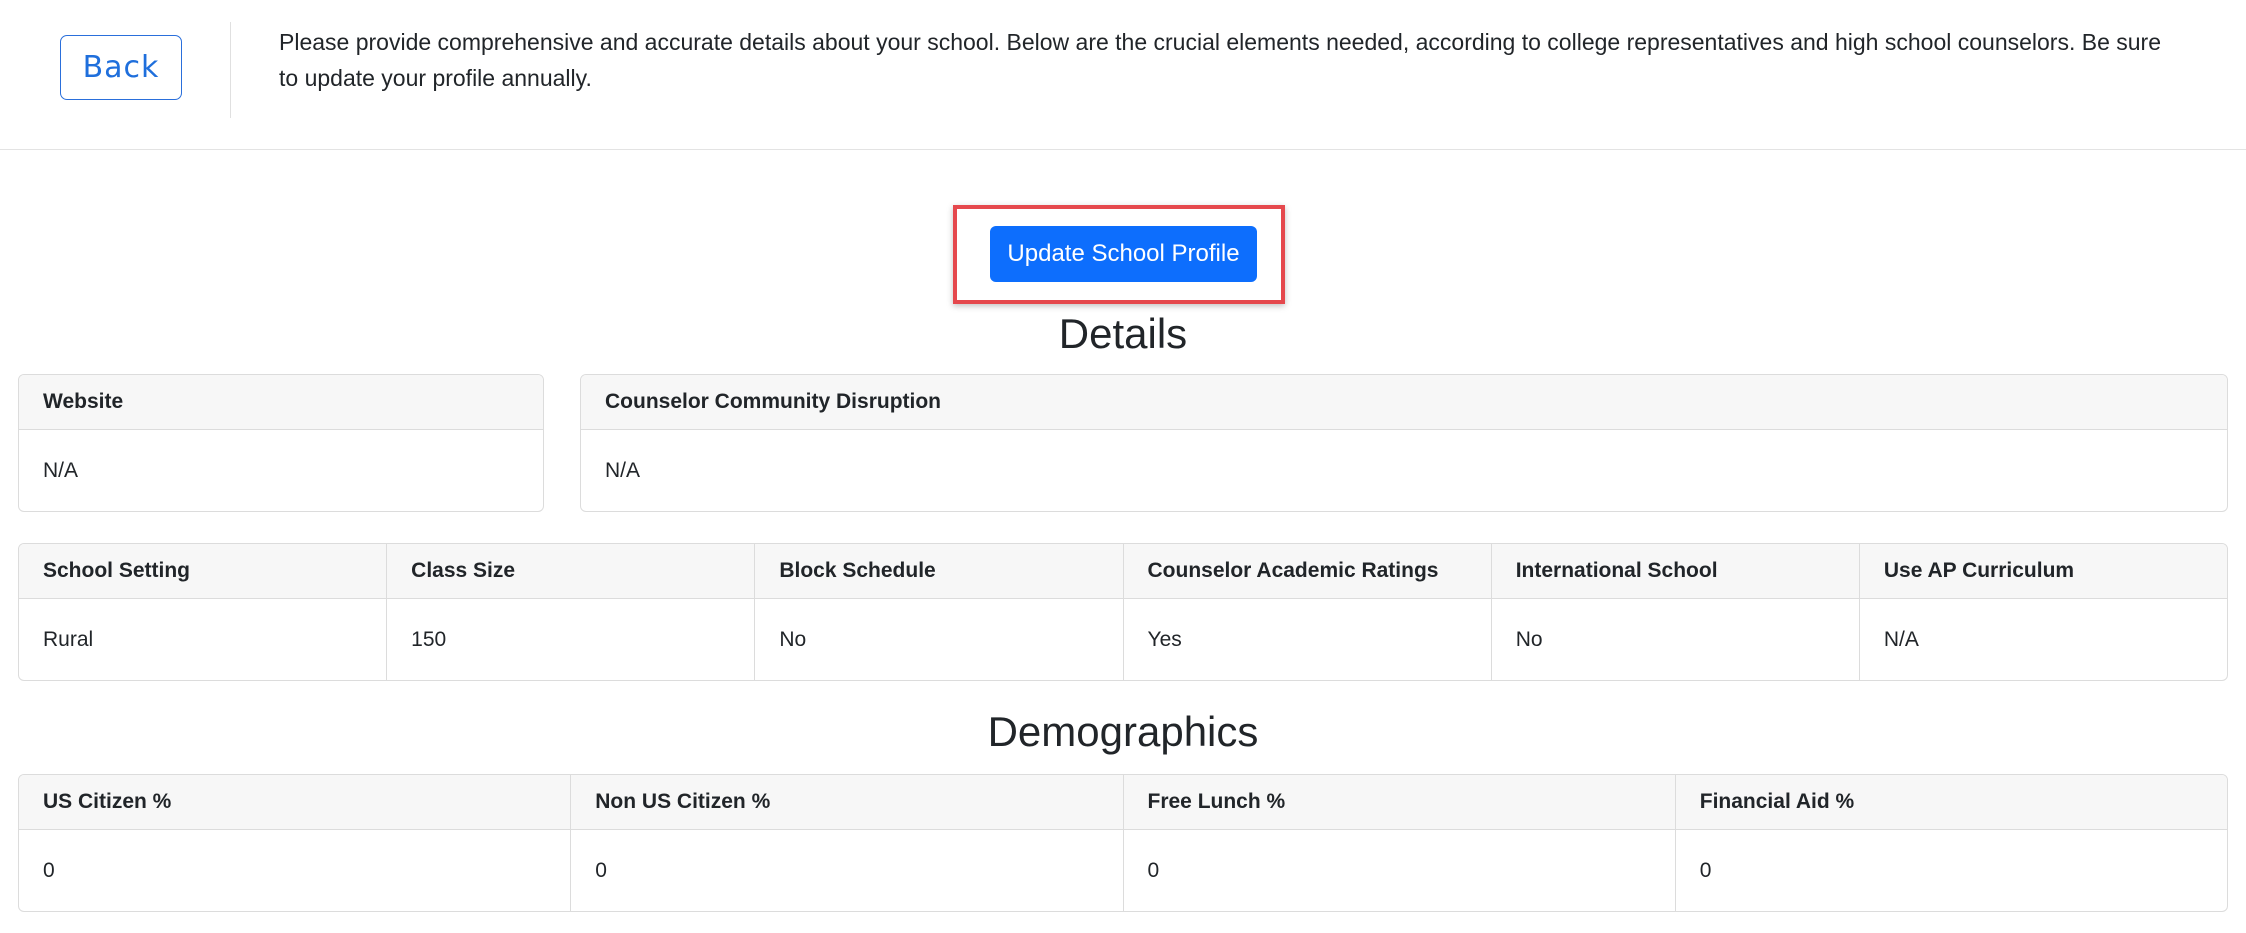 This screenshot has height=933, width=2246. What do you see at coordinates (203, 612) in the screenshot?
I see `detail-column-school-setting: School Setting Rural` at bounding box center [203, 612].